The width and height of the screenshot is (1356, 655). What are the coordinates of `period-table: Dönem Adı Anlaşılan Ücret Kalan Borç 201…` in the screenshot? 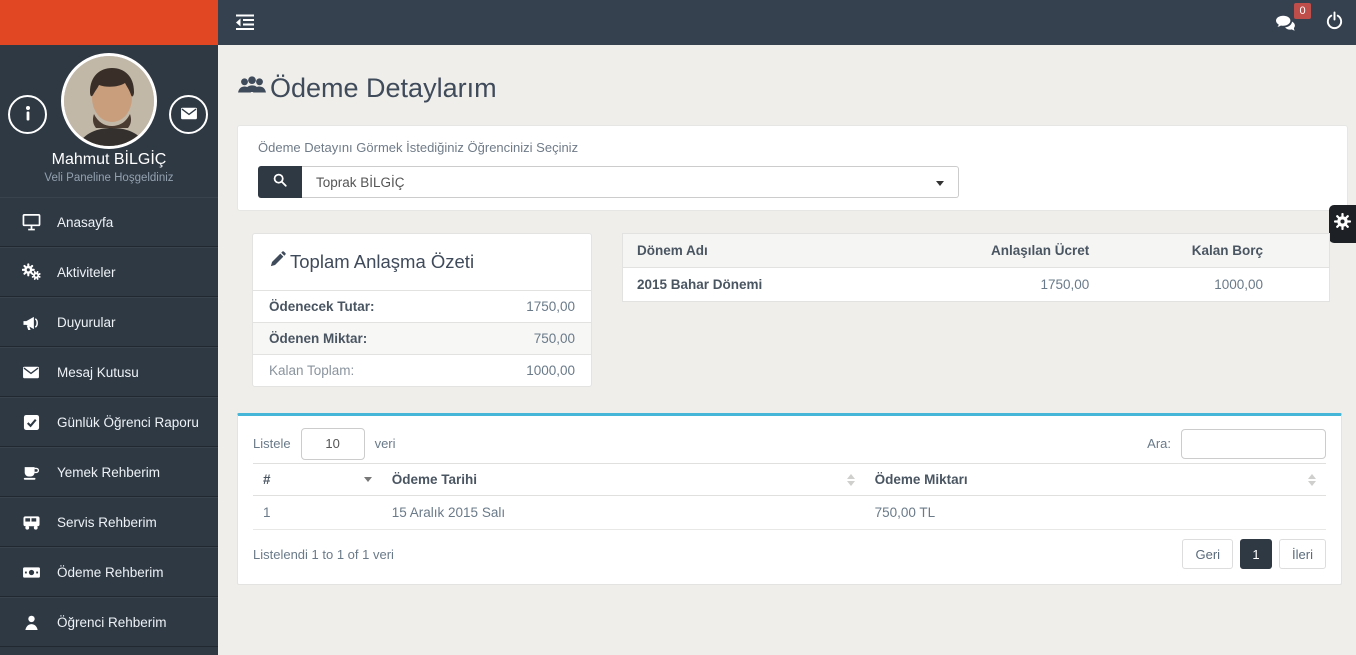 It's located at (976, 267).